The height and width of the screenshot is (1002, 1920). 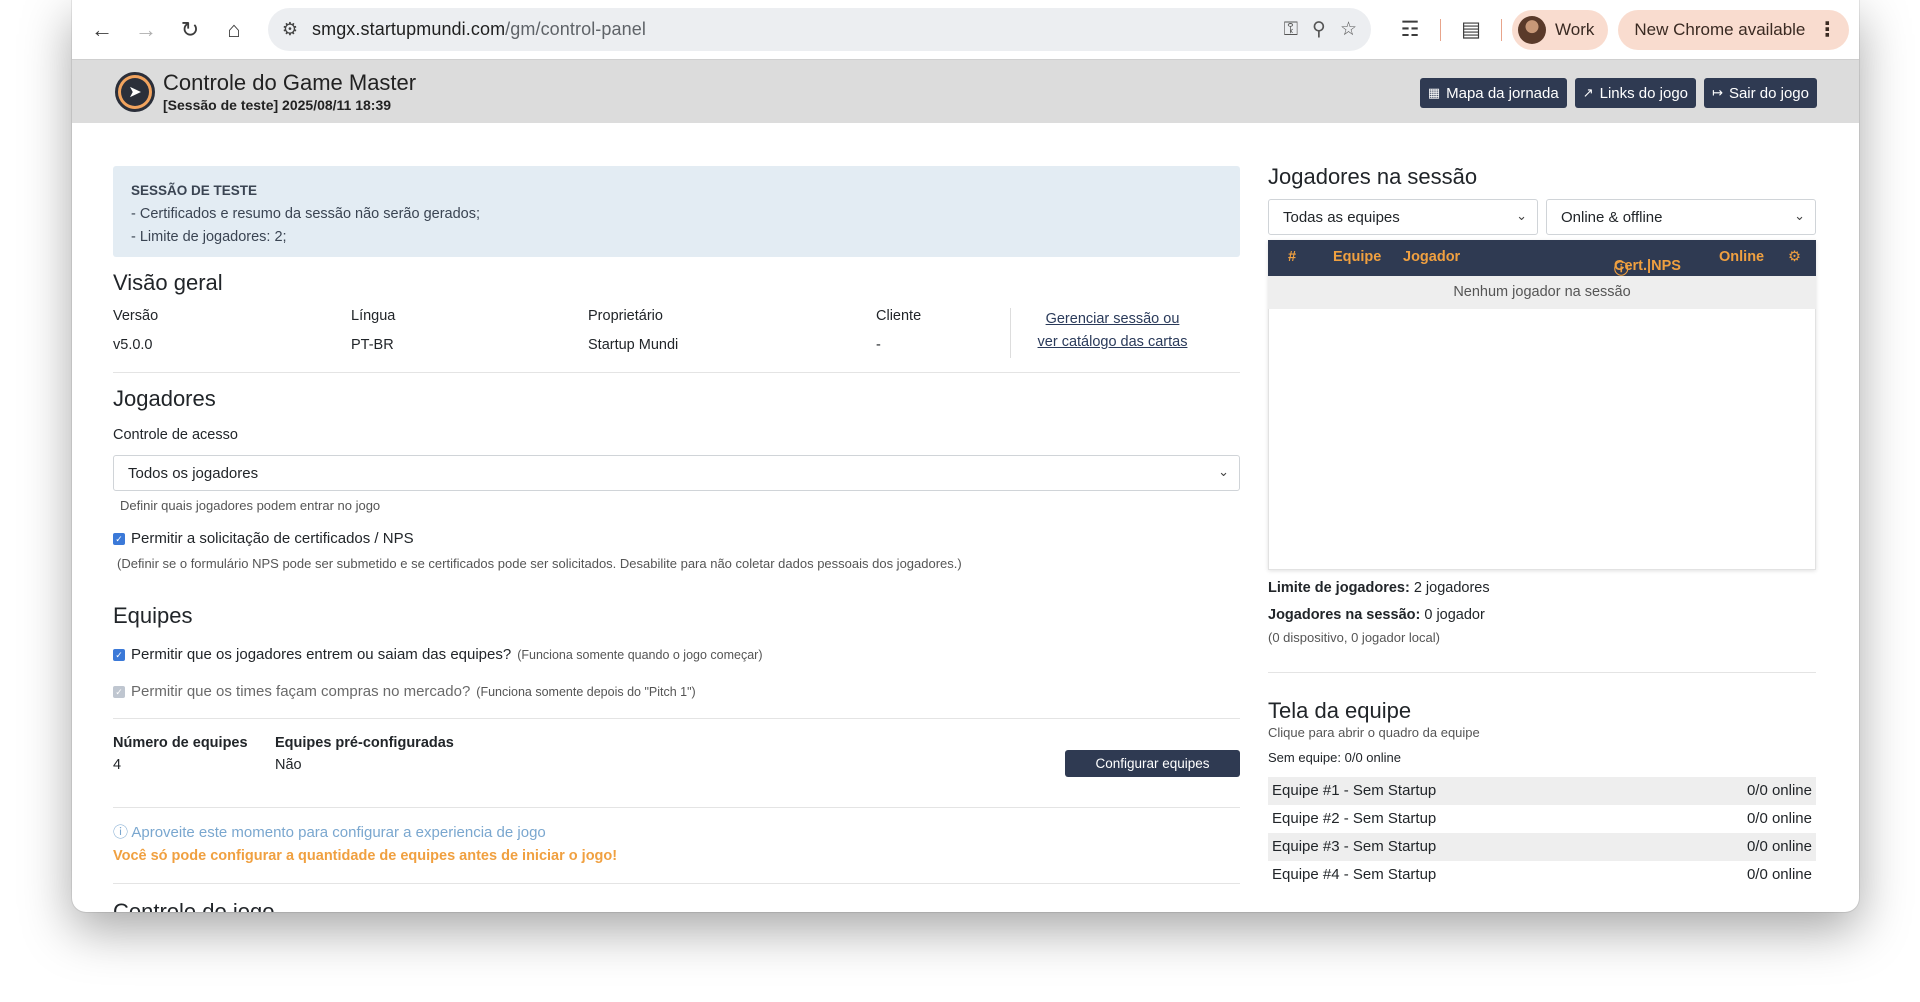 I want to click on journey-map-button: ▦ Mapa da jornada, so click(x=1493, y=93).